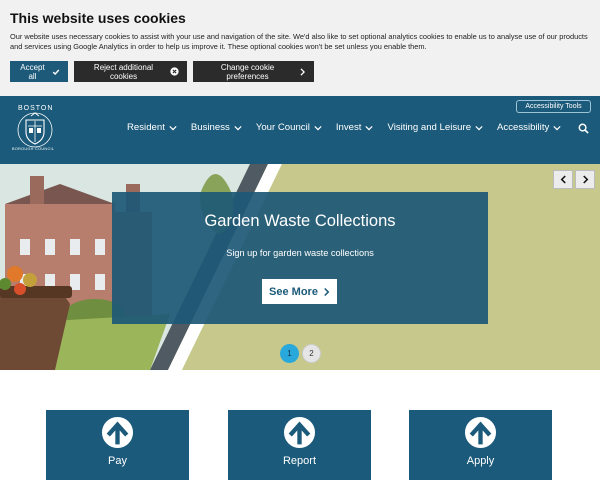 The width and height of the screenshot is (600, 480). I want to click on reject-label: Reject additional cookies, so click(123, 71).